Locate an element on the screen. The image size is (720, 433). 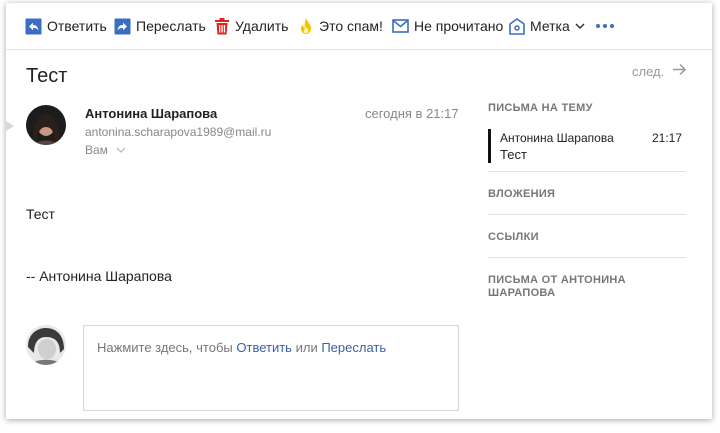
delete-button: Удалить is located at coordinates (251, 26).